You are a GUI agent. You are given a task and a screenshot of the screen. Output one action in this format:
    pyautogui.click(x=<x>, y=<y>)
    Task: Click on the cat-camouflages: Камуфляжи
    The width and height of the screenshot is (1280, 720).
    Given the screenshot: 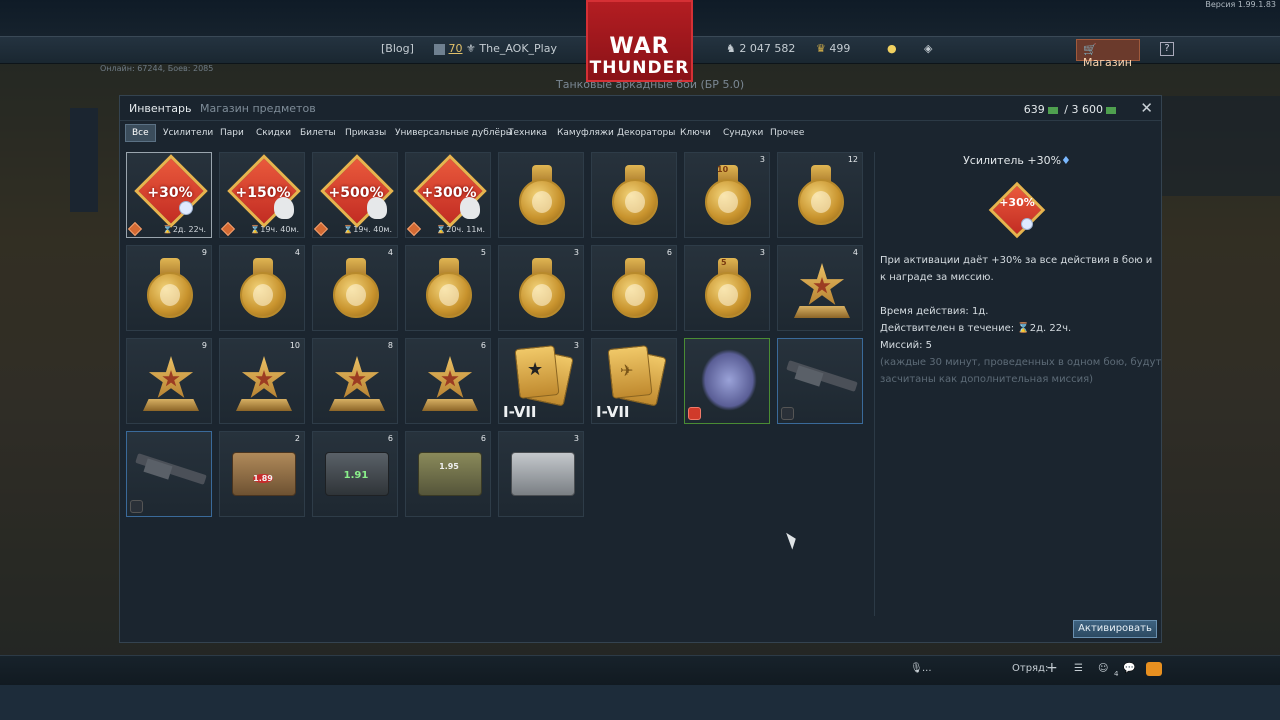 What is the action you would take?
    pyautogui.click(x=585, y=133)
    